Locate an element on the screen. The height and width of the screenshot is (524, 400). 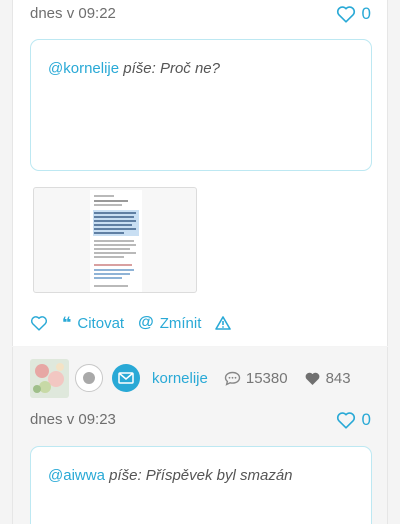
post-timestamp: dnes v 09:23 is located at coordinates (73, 419).